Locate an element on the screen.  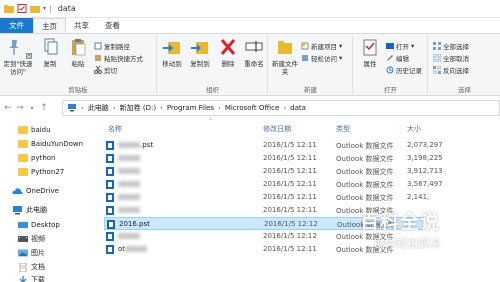
nav-this-pc: 此电脑 is located at coordinates (29, 210).